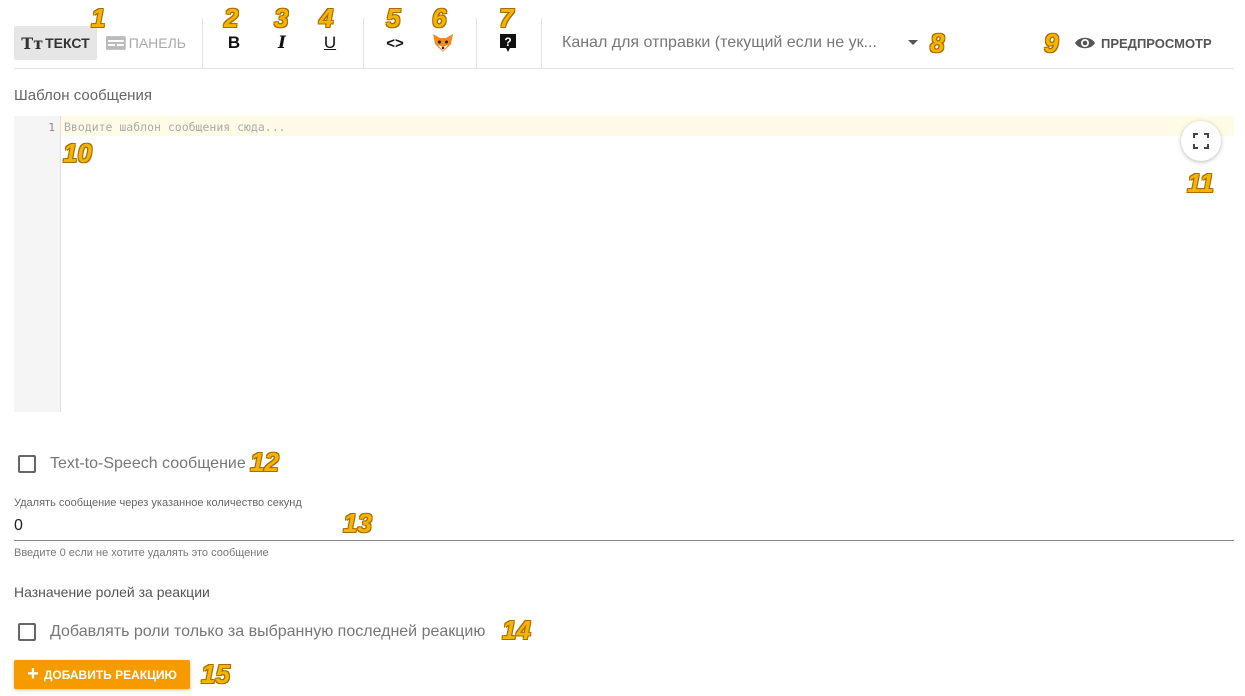 The height and width of the screenshot is (696, 1245). Describe the element at coordinates (913, 42) in the screenshot. I see `chevron-down-icon` at that location.